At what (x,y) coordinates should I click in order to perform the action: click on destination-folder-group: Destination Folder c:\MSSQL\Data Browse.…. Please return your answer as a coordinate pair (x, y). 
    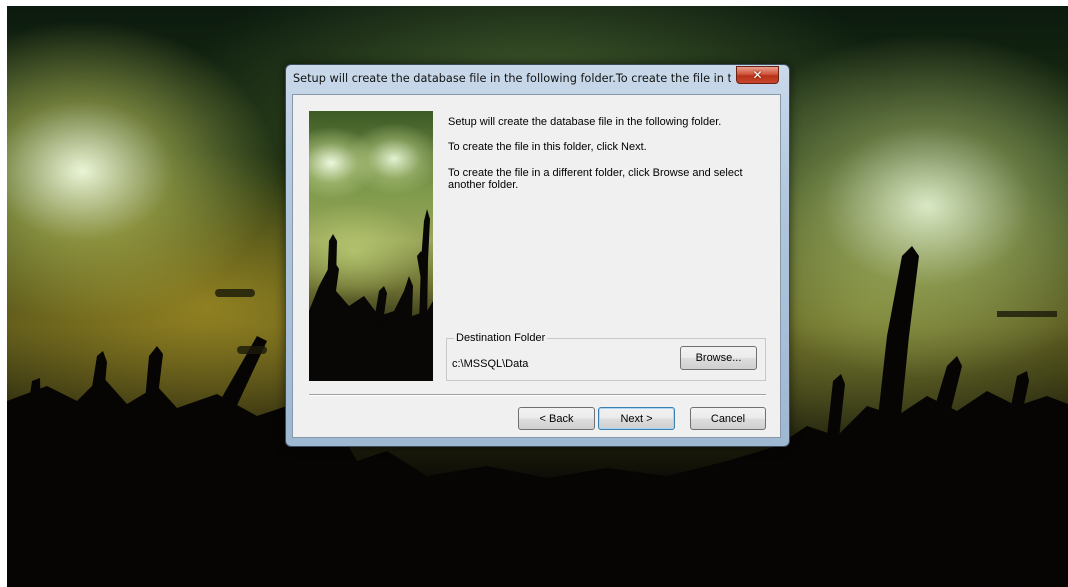
    Looking at the image, I should click on (606, 356).